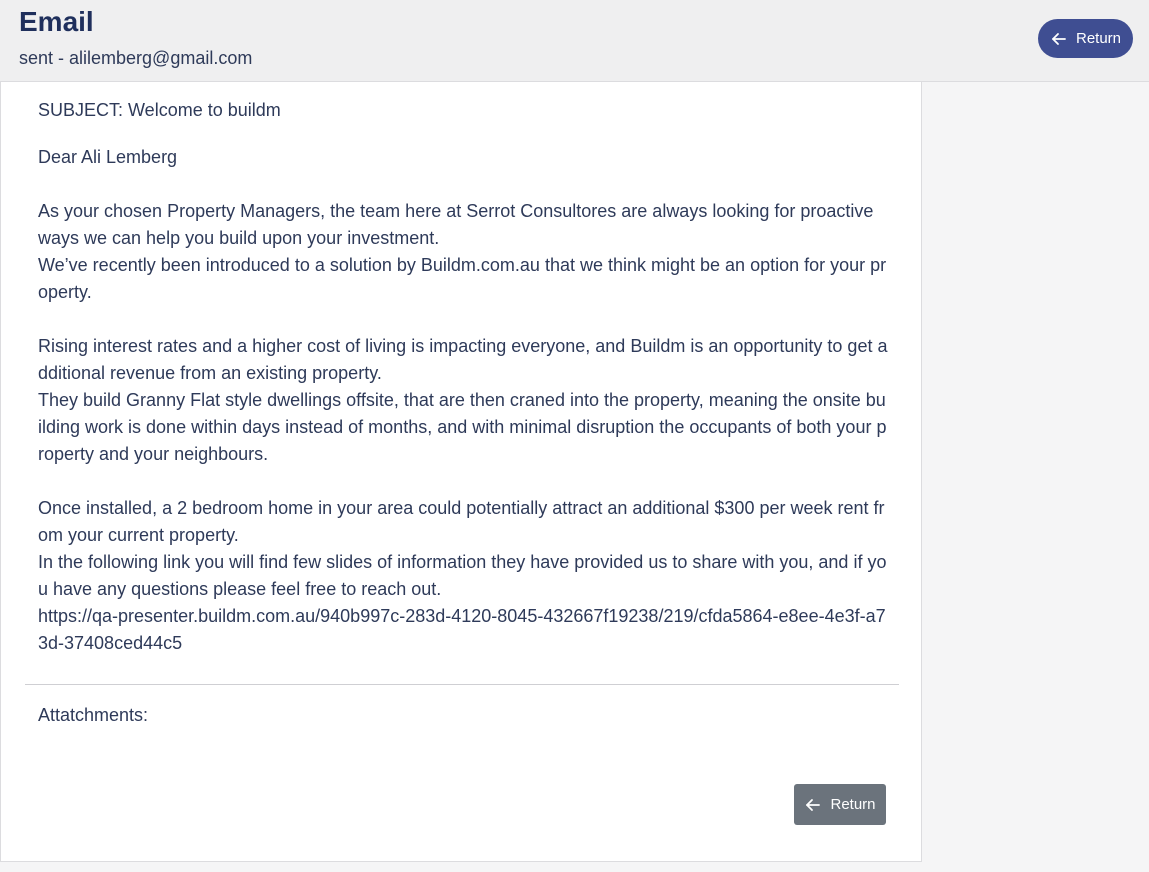 This screenshot has width=1149, height=872. I want to click on return-button-top: Return, so click(1085, 38).